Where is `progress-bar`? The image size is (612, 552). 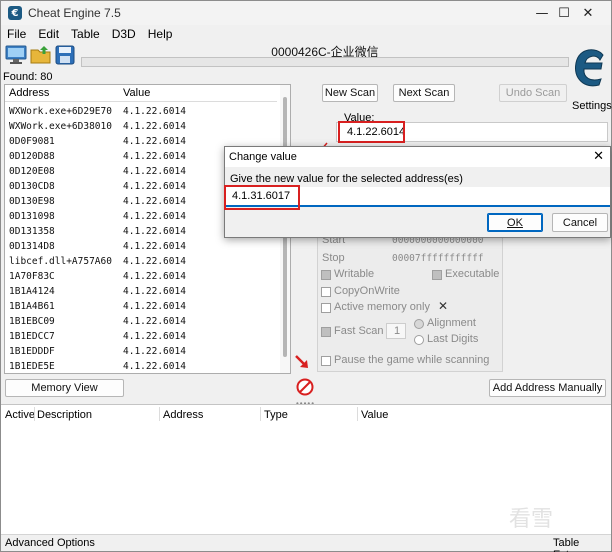 progress-bar is located at coordinates (325, 62).